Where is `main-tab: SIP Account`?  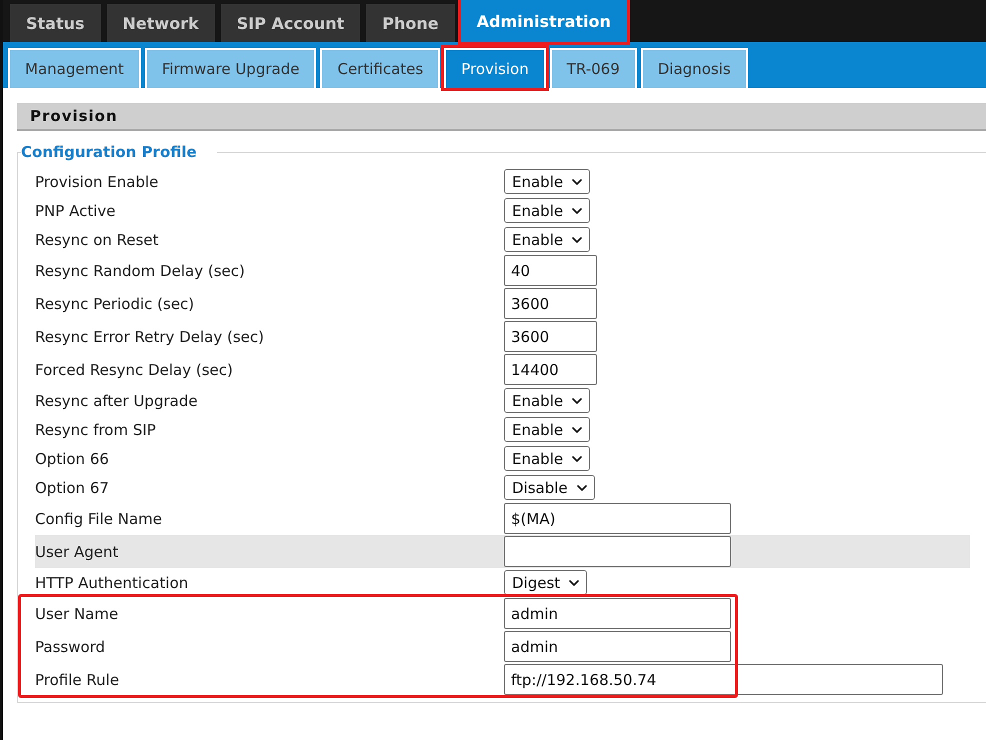 main-tab: SIP Account is located at coordinates (290, 23).